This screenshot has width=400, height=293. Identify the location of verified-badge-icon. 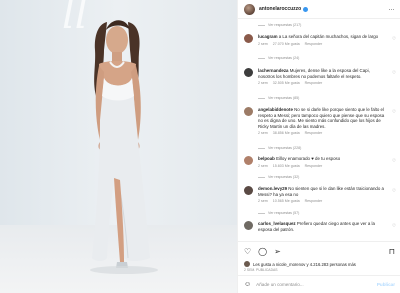
(306, 9).